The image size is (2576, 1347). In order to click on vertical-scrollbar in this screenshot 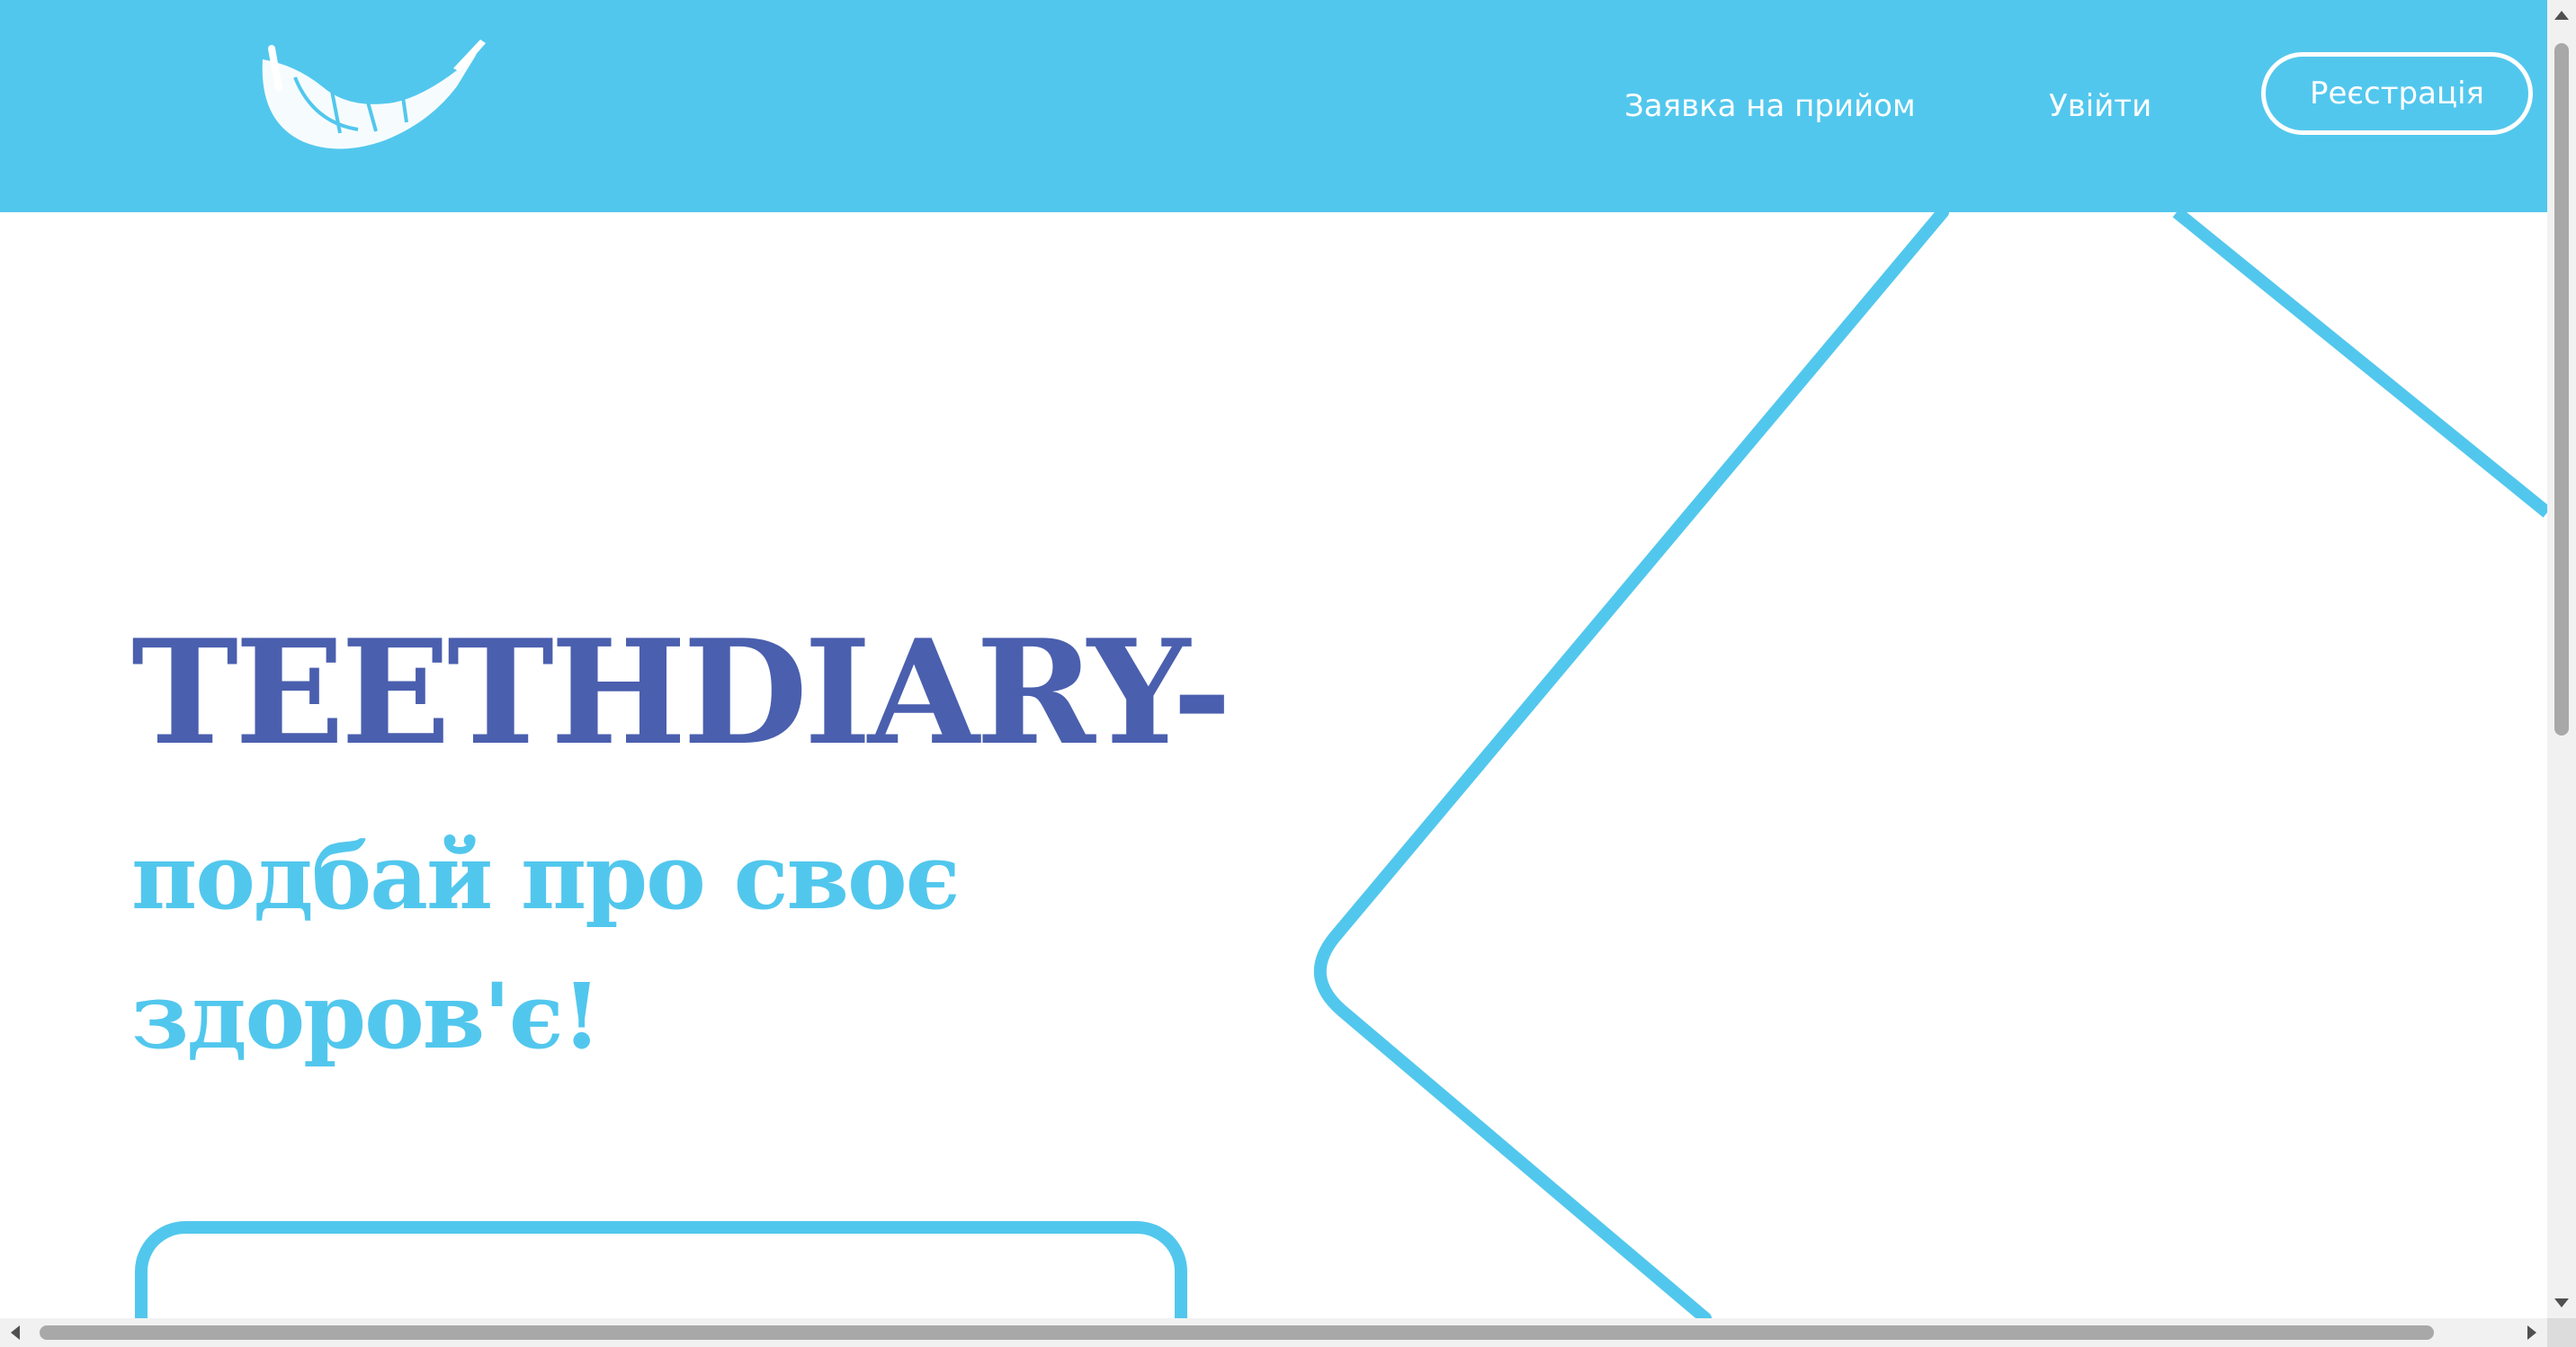, I will do `click(2561, 659)`.